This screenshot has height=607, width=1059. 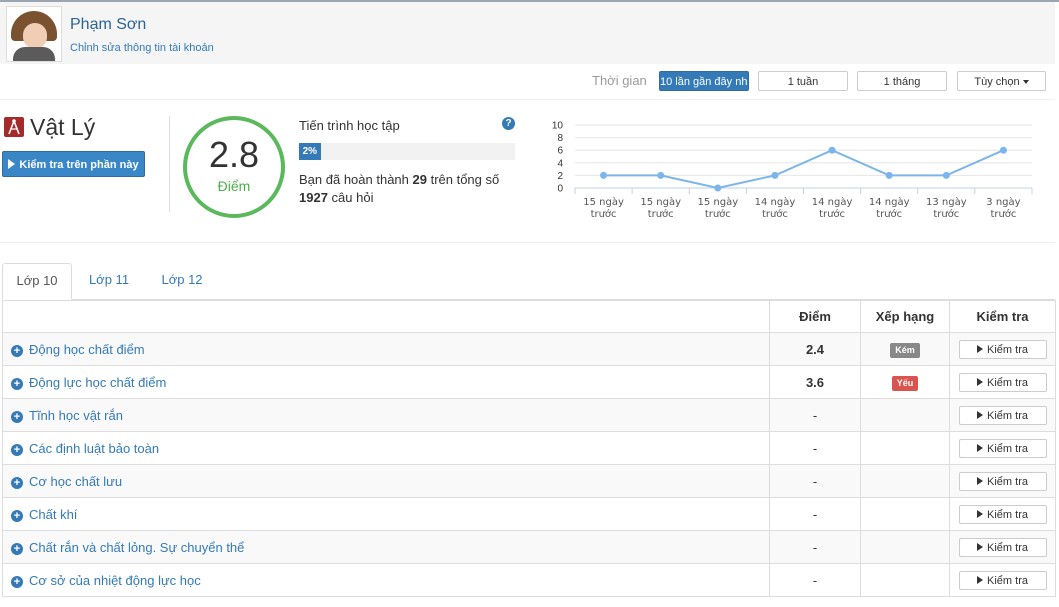 What do you see at coordinates (386, 514) in the screenshot?
I see `topic-cell: + Chất khí` at bounding box center [386, 514].